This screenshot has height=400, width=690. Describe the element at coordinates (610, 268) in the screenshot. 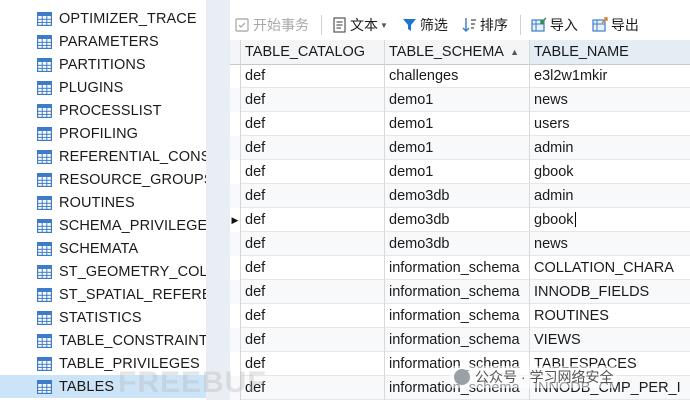

I see `table-cell: COLLATION_CHARA` at that location.